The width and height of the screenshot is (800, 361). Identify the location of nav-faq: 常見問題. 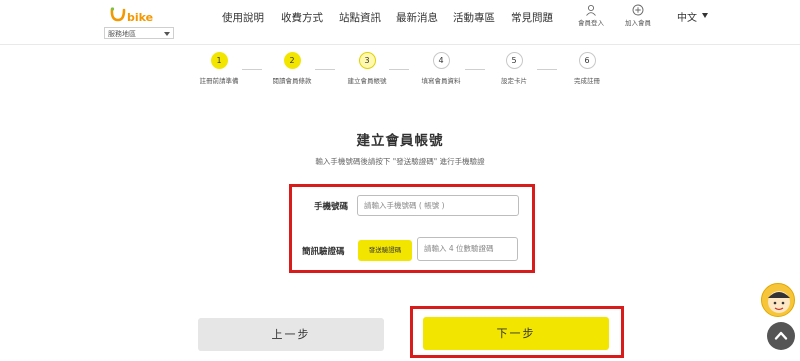
(532, 17).